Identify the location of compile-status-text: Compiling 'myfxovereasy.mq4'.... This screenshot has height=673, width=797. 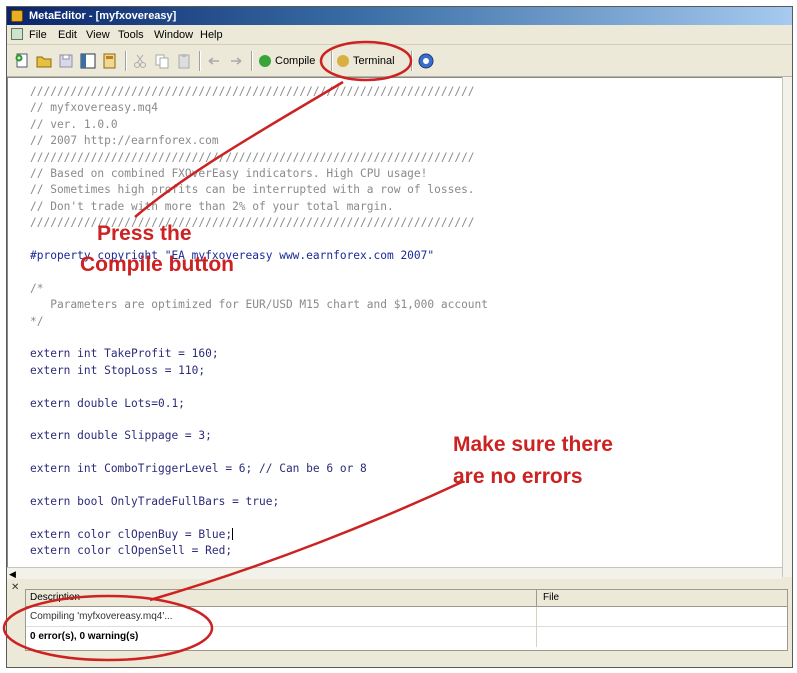
(101, 616).